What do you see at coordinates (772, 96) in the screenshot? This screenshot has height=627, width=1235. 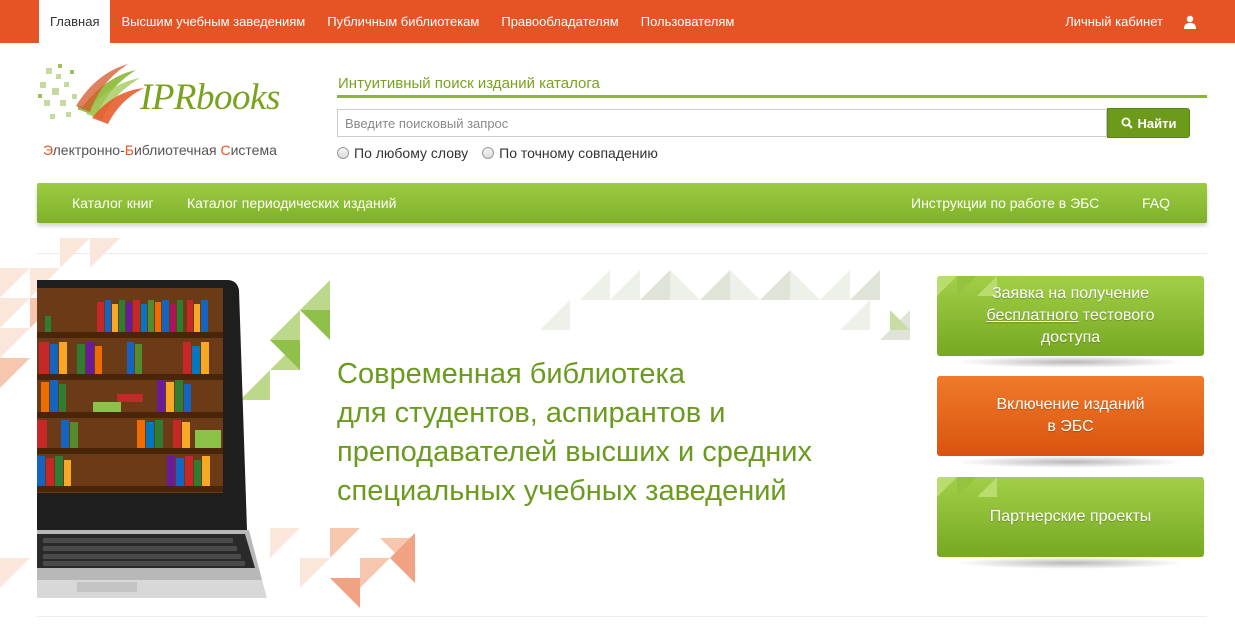 I see `search-underline` at bounding box center [772, 96].